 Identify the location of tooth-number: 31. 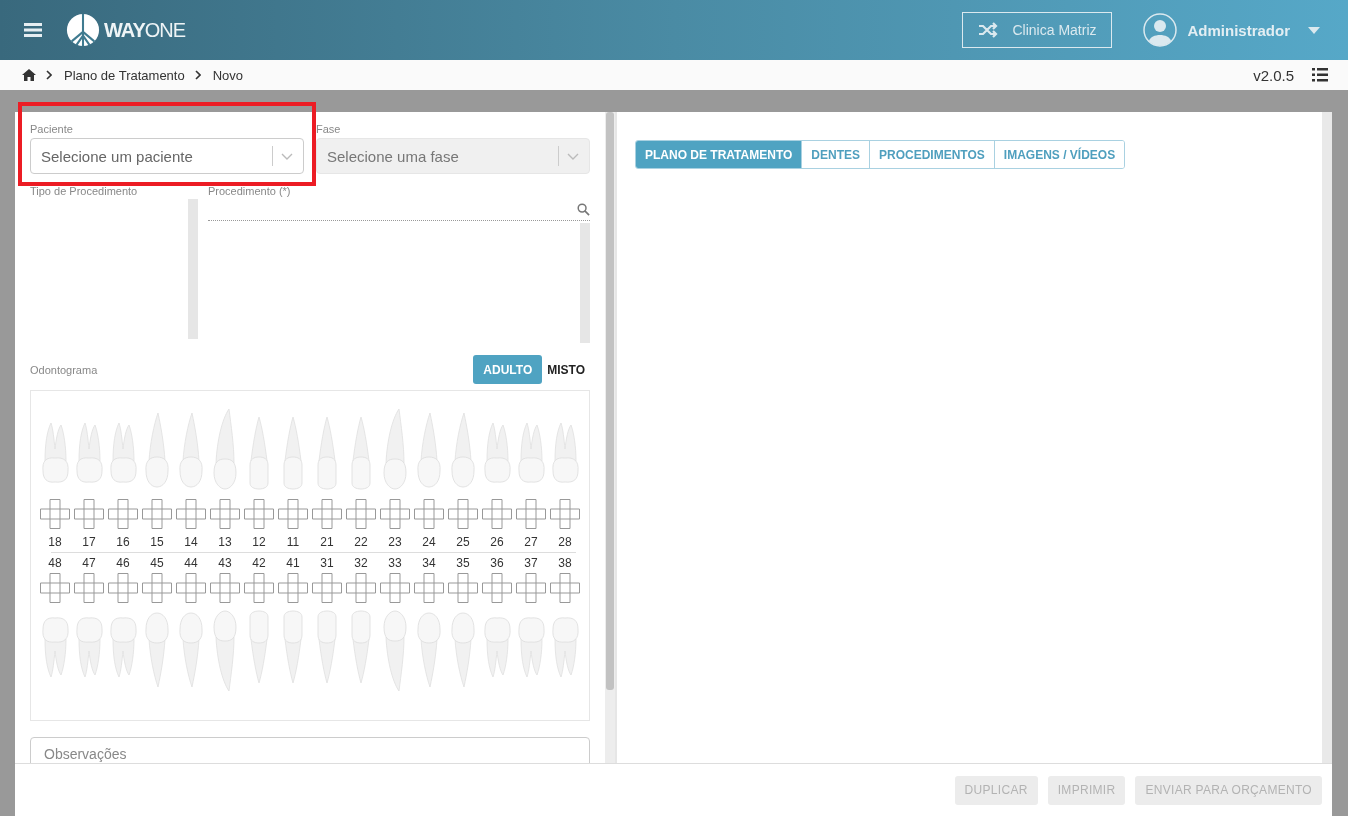
(327, 563).